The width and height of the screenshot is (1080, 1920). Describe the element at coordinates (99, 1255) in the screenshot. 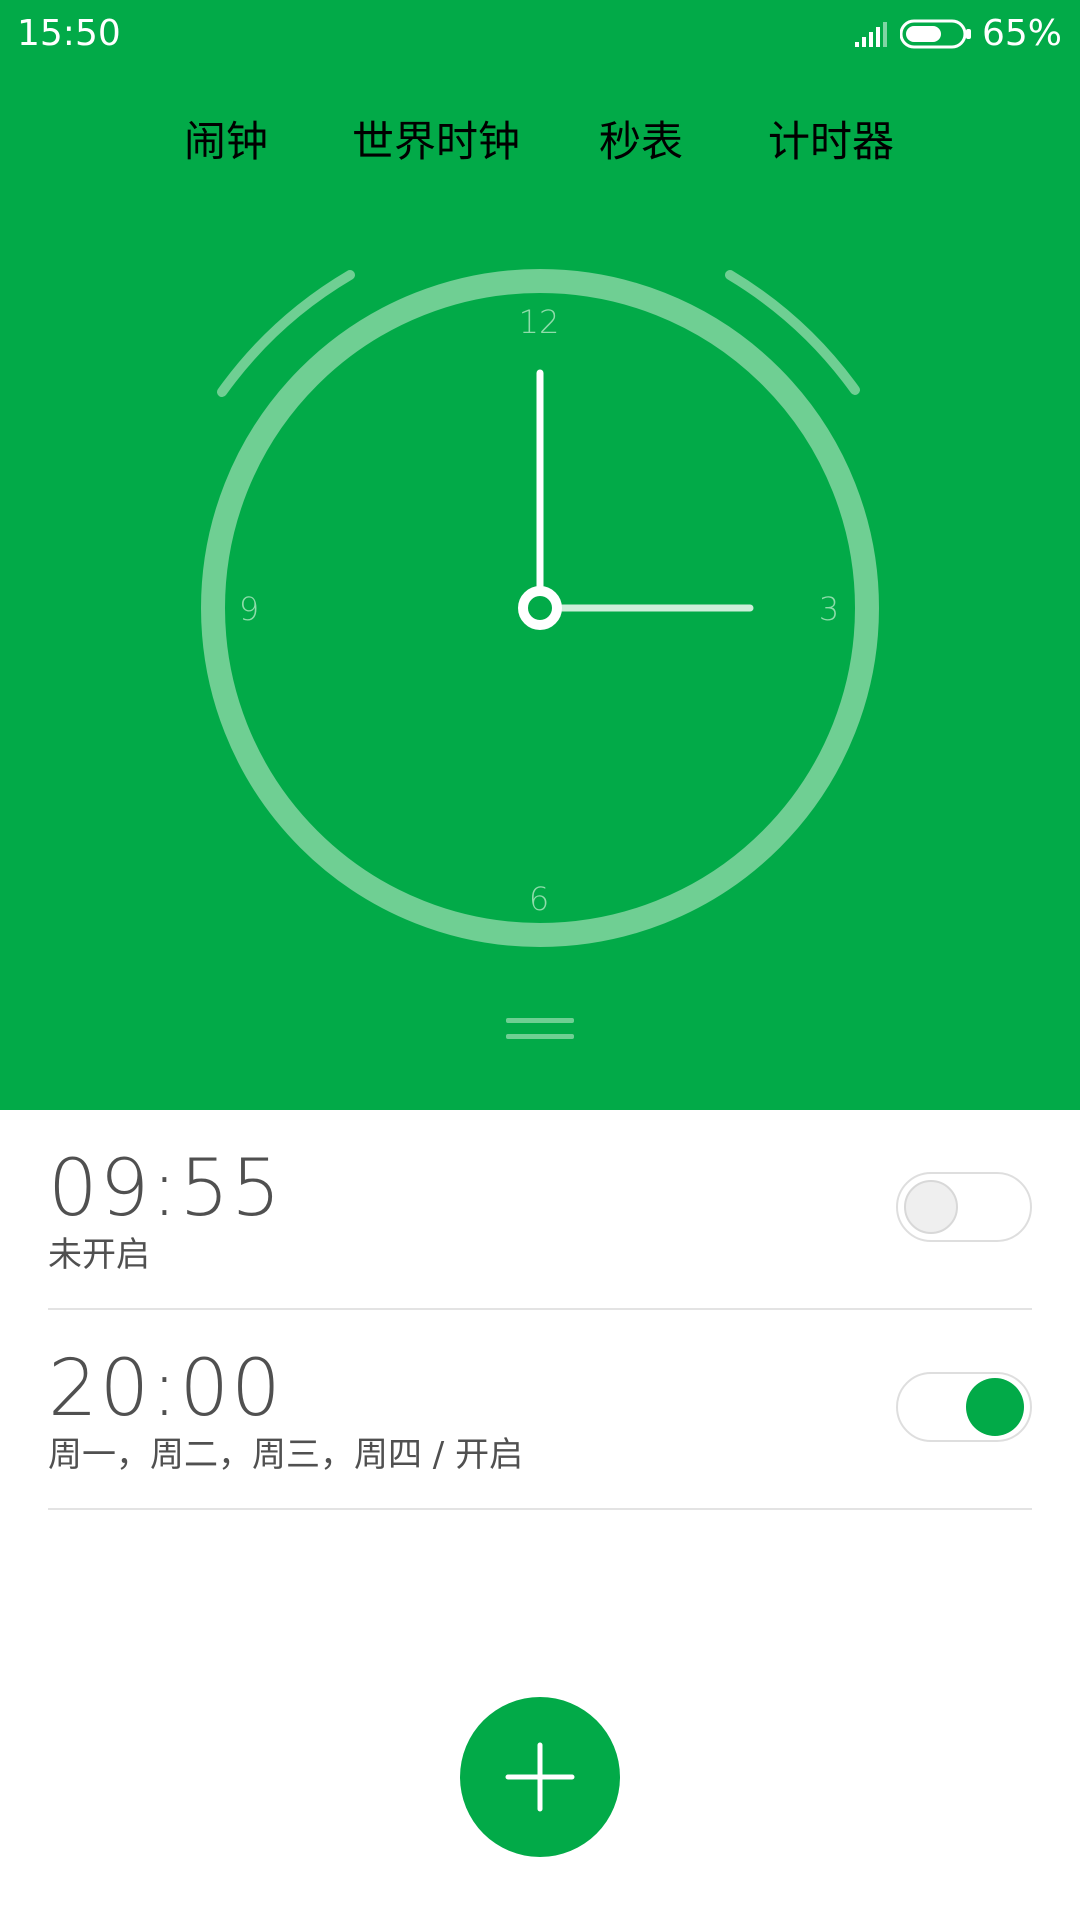

I see `alarm-subtitle: 未开启` at that location.